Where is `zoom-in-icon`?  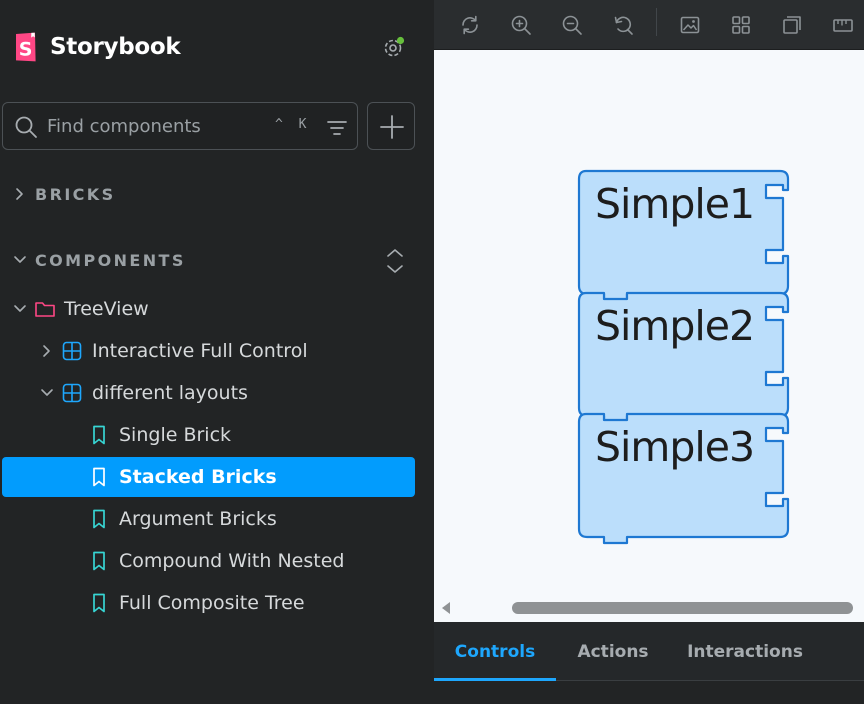 zoom-in-icon is located at coordinates (521, 25).